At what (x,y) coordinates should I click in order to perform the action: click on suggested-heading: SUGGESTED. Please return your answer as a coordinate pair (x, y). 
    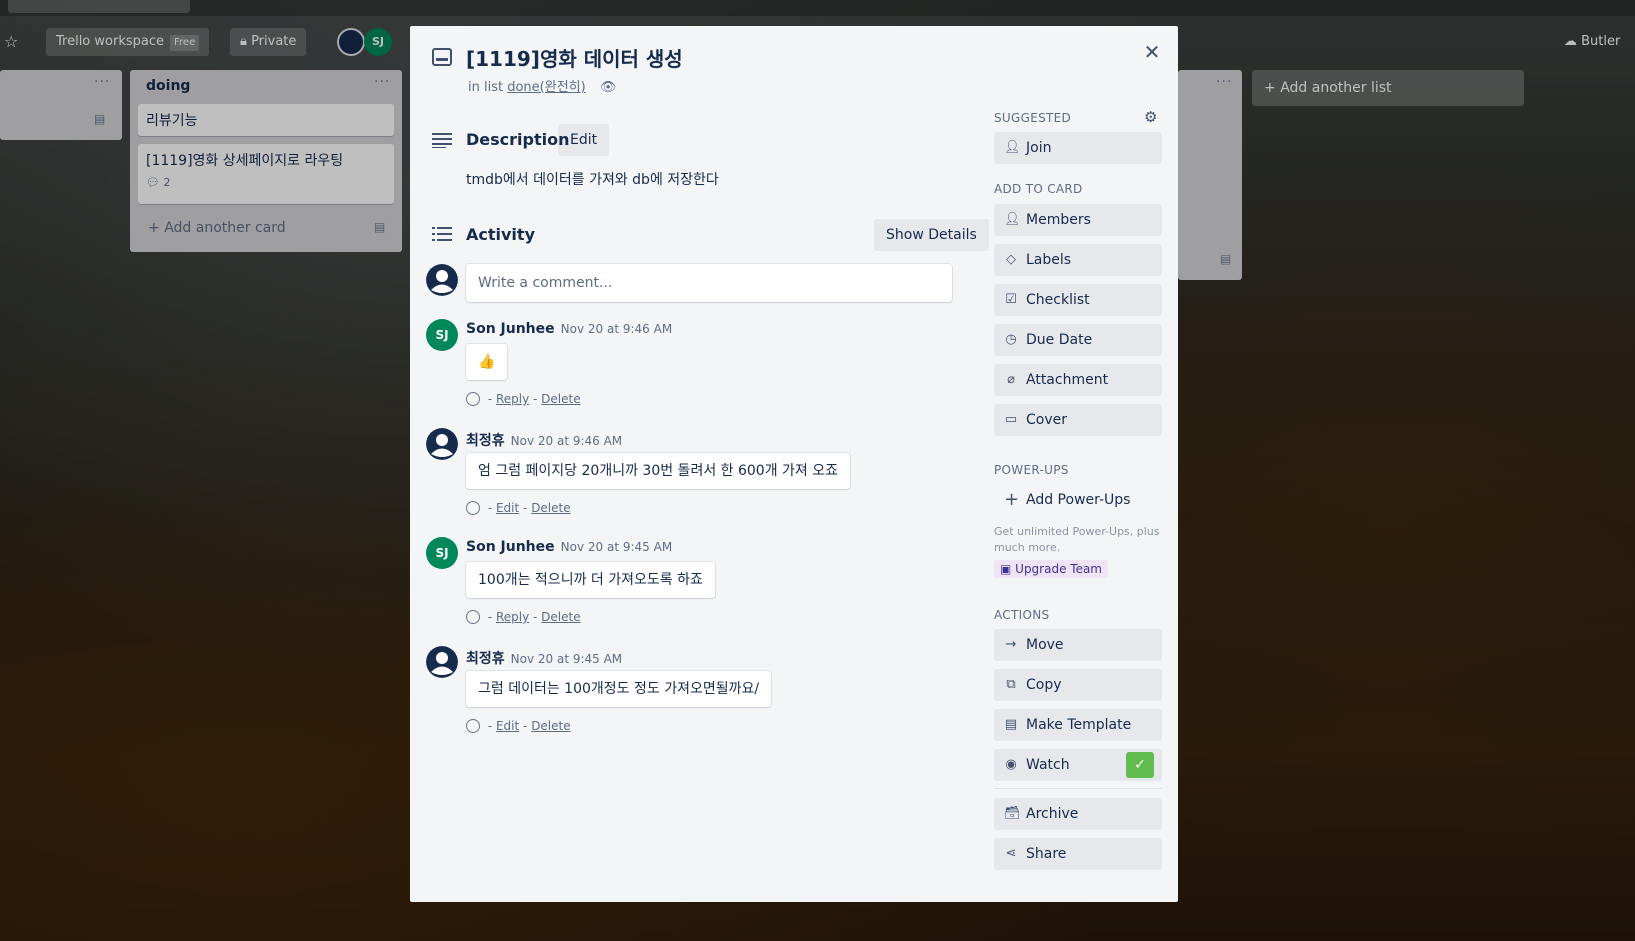
    Looking at the image, I should click on (1033, 118).